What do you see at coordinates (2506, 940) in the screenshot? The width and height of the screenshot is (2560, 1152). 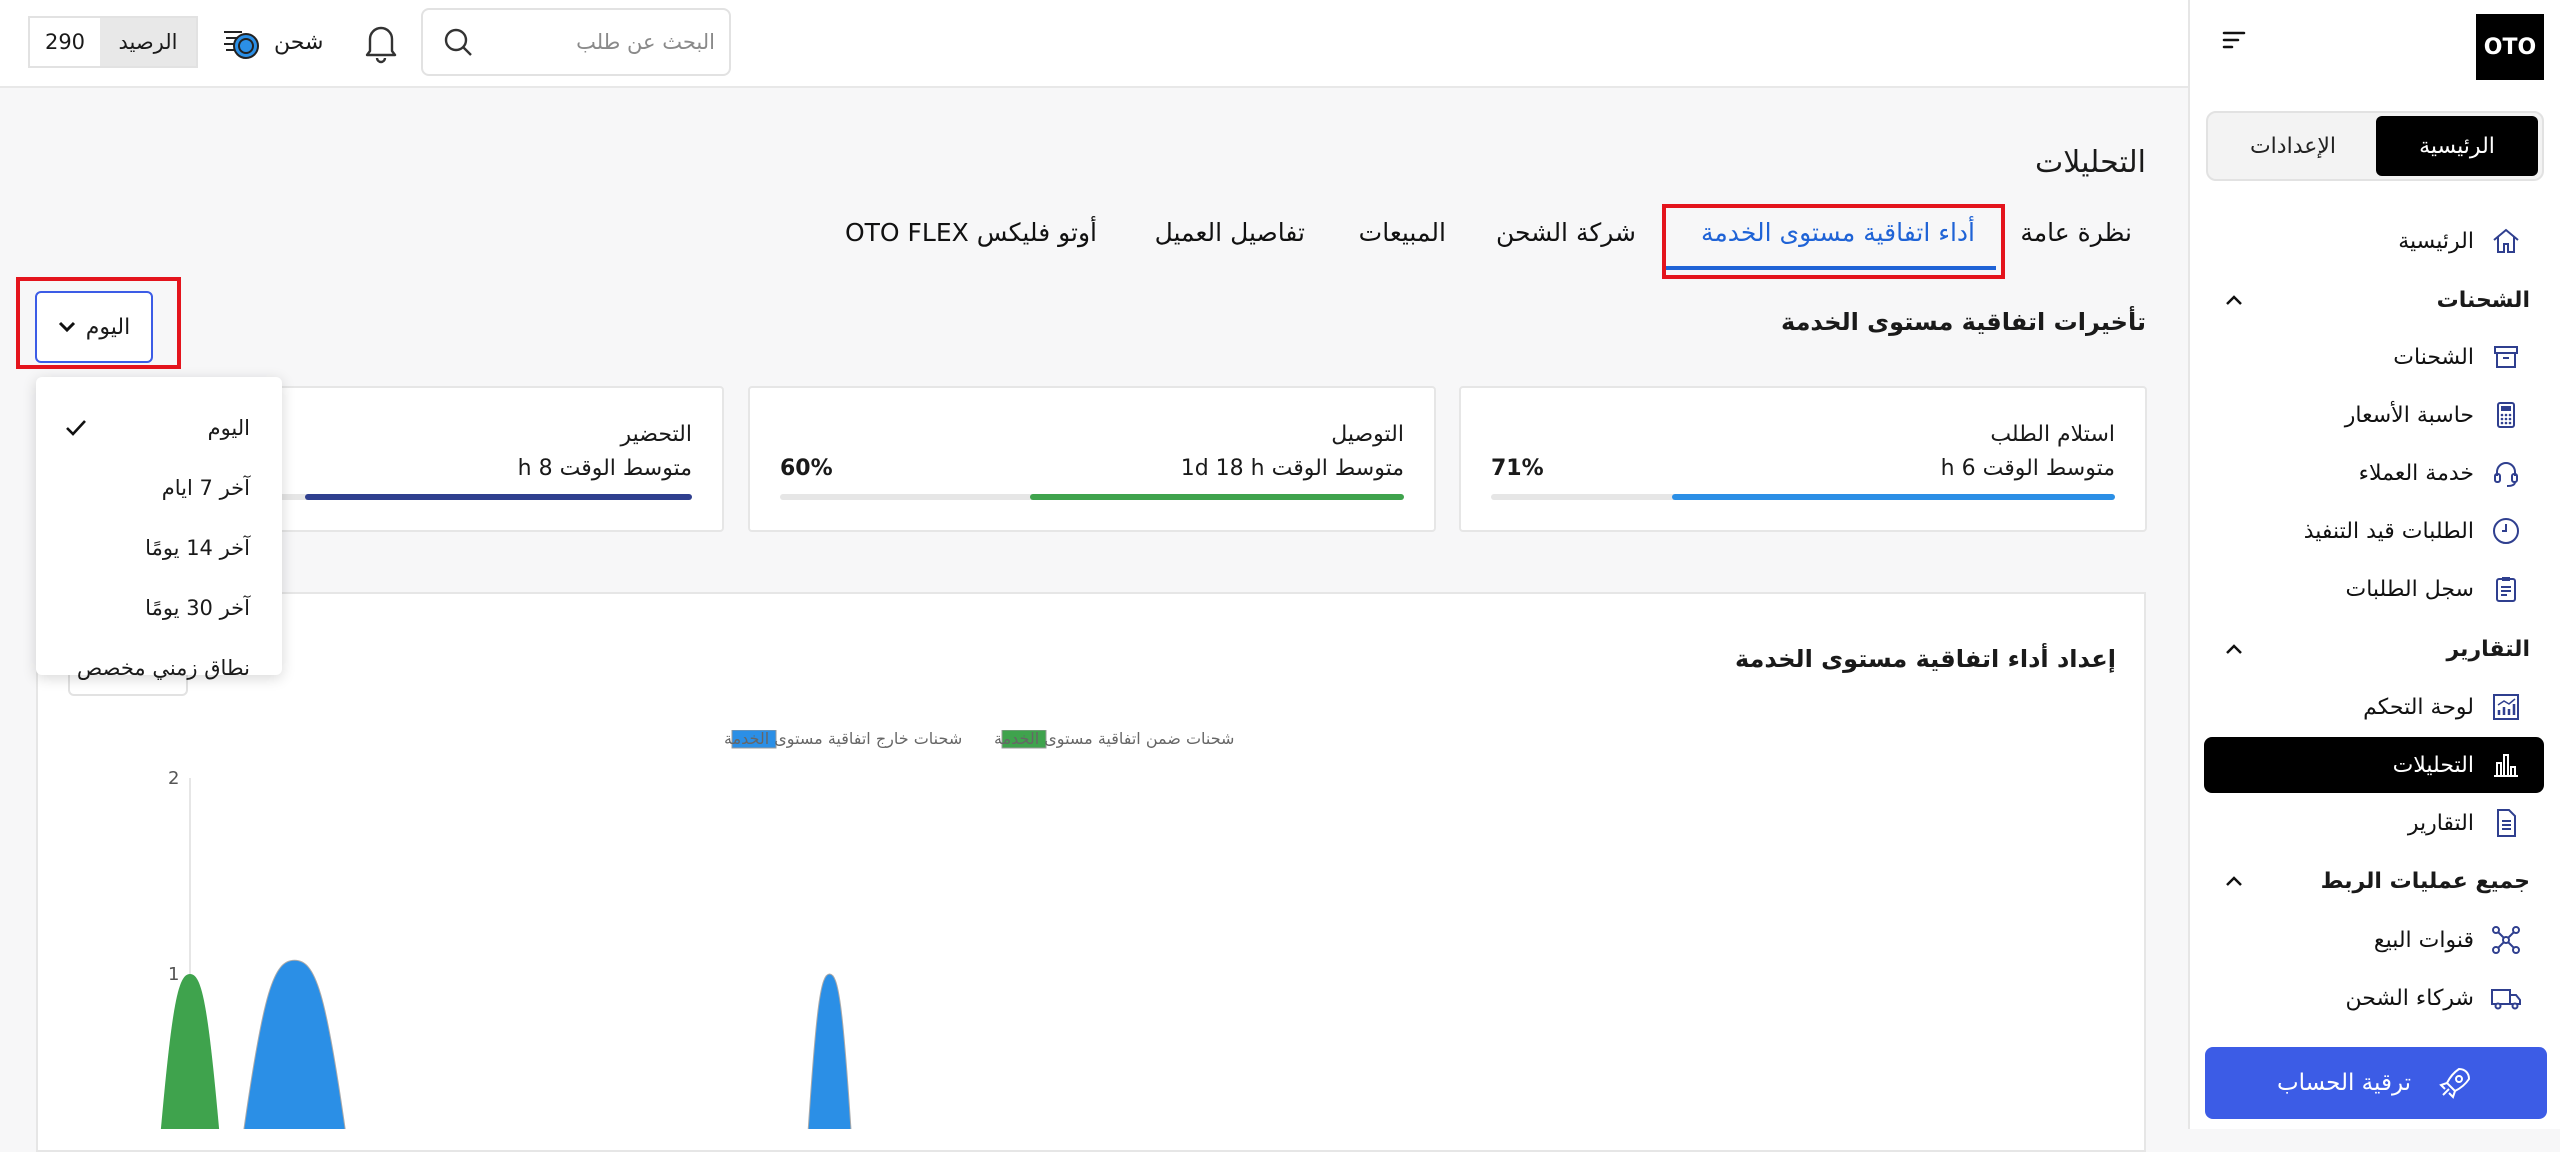 I see `network-nodes-icon` at bounding box center [2506, 940].